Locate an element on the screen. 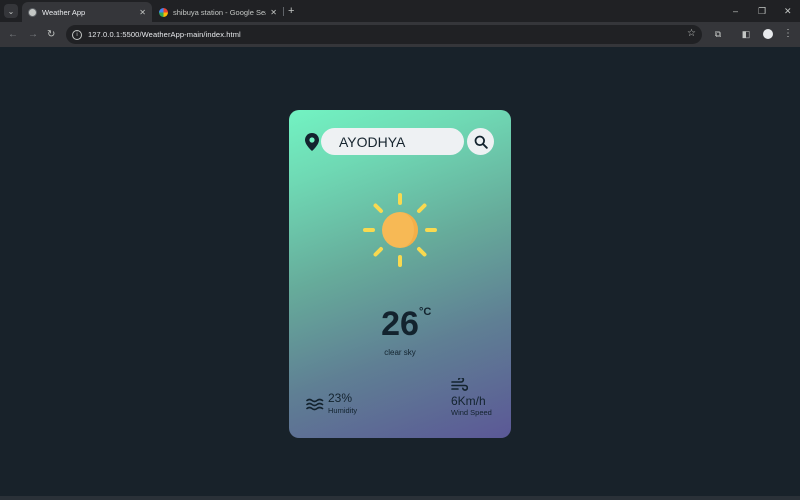 The width and height of the screenshot is (800, 500). tab-search-icon: ⌄ is located at coordinates (11, 11).